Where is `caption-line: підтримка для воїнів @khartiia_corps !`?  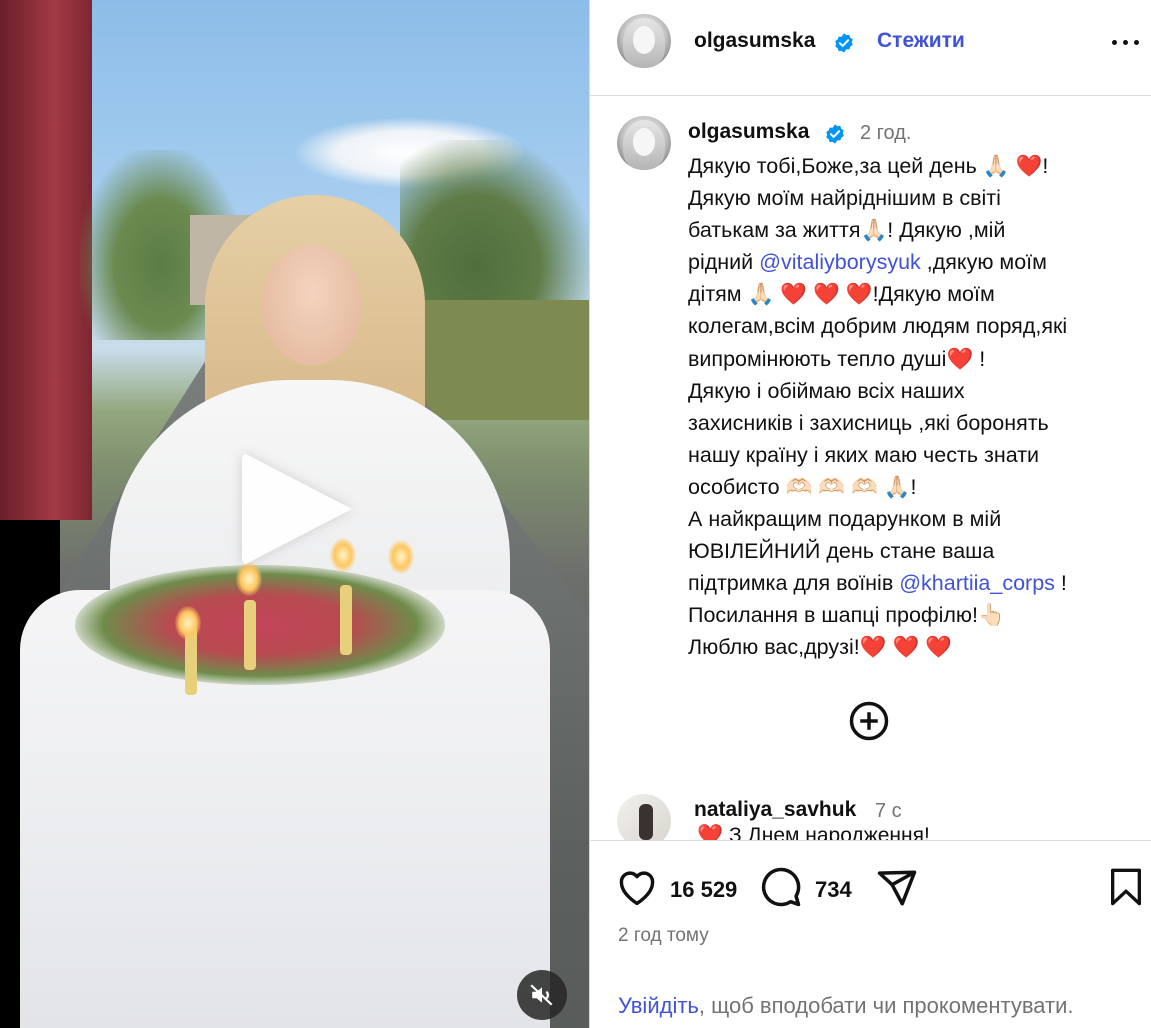 caption-line: підтримка для воїнів @khartiia_corps ! is located at coordinates (877, 583).